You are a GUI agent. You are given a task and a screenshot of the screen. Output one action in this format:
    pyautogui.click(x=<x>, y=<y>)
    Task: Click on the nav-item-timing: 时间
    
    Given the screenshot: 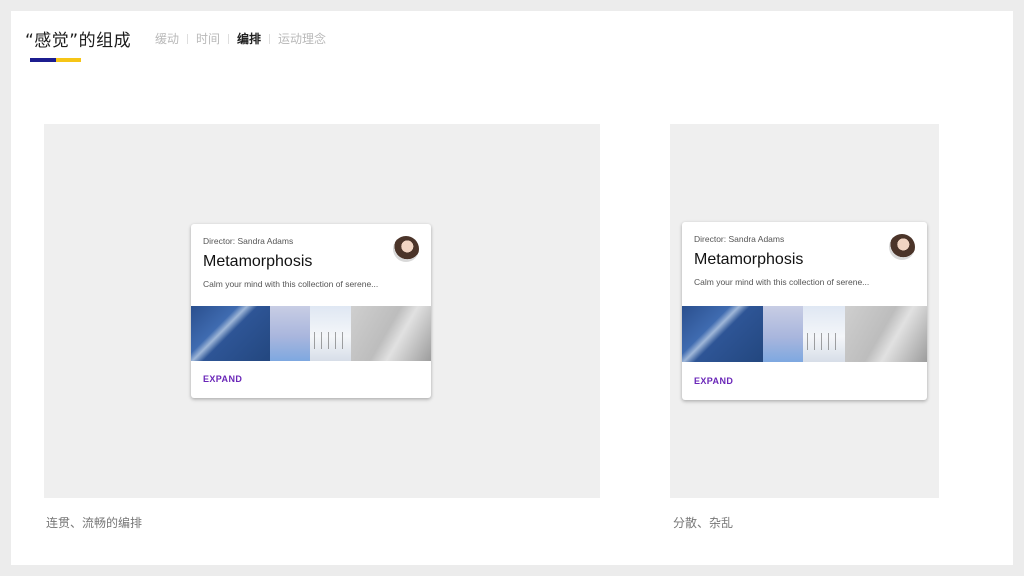 What is the action you would take?
    pyautogui.click(x=208, y=38)
    